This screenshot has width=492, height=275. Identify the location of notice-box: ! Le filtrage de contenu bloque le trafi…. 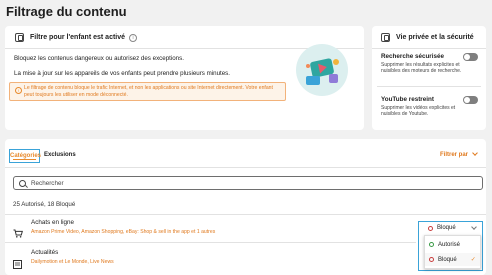
(147, 91).